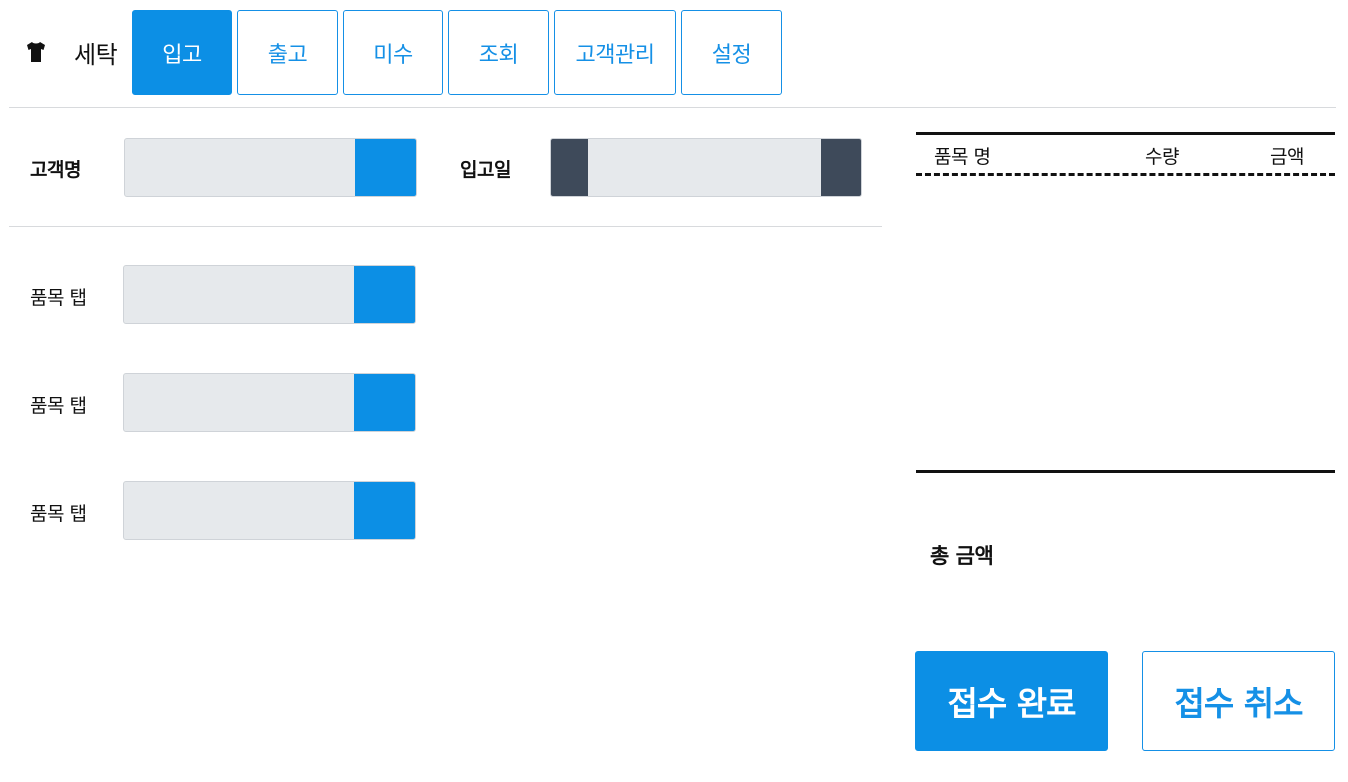 This screenshot has height=782, width=1348. I want to click on total-amount-label: 총 금액, so click(962, 556).